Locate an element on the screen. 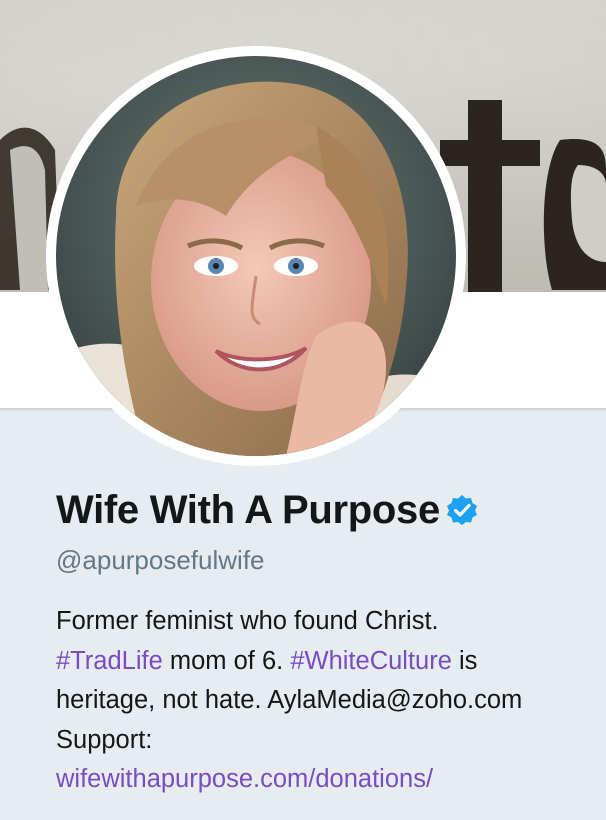 The width and height of the screenshot is (606, 820). handle: @apurposefulwife is located at coordinates (326, 560).